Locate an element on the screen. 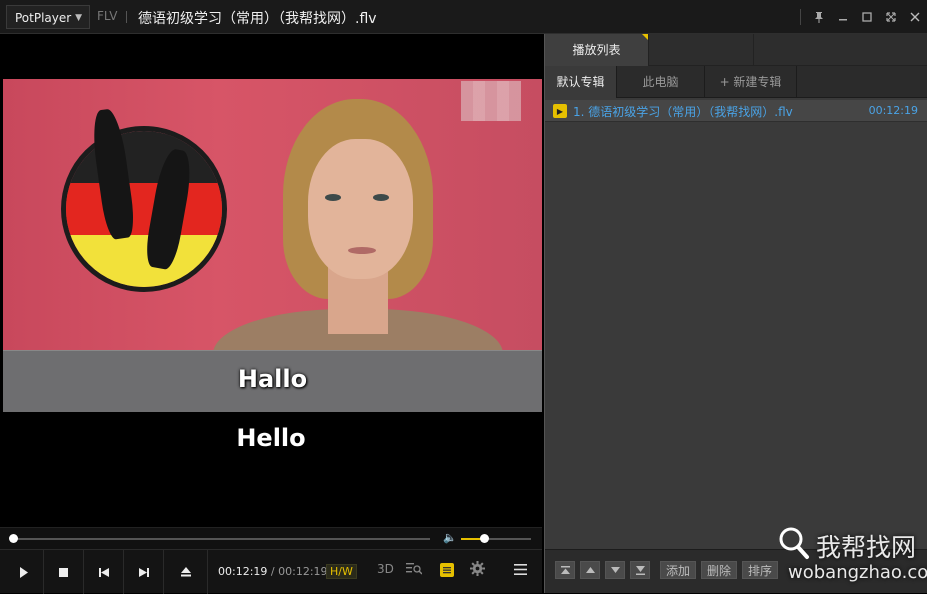 This screenshot has width=927, height=594. item-name: 1. 德语初级学习（常用）（我帮找网）.flv is located at coordinates (683, 112).